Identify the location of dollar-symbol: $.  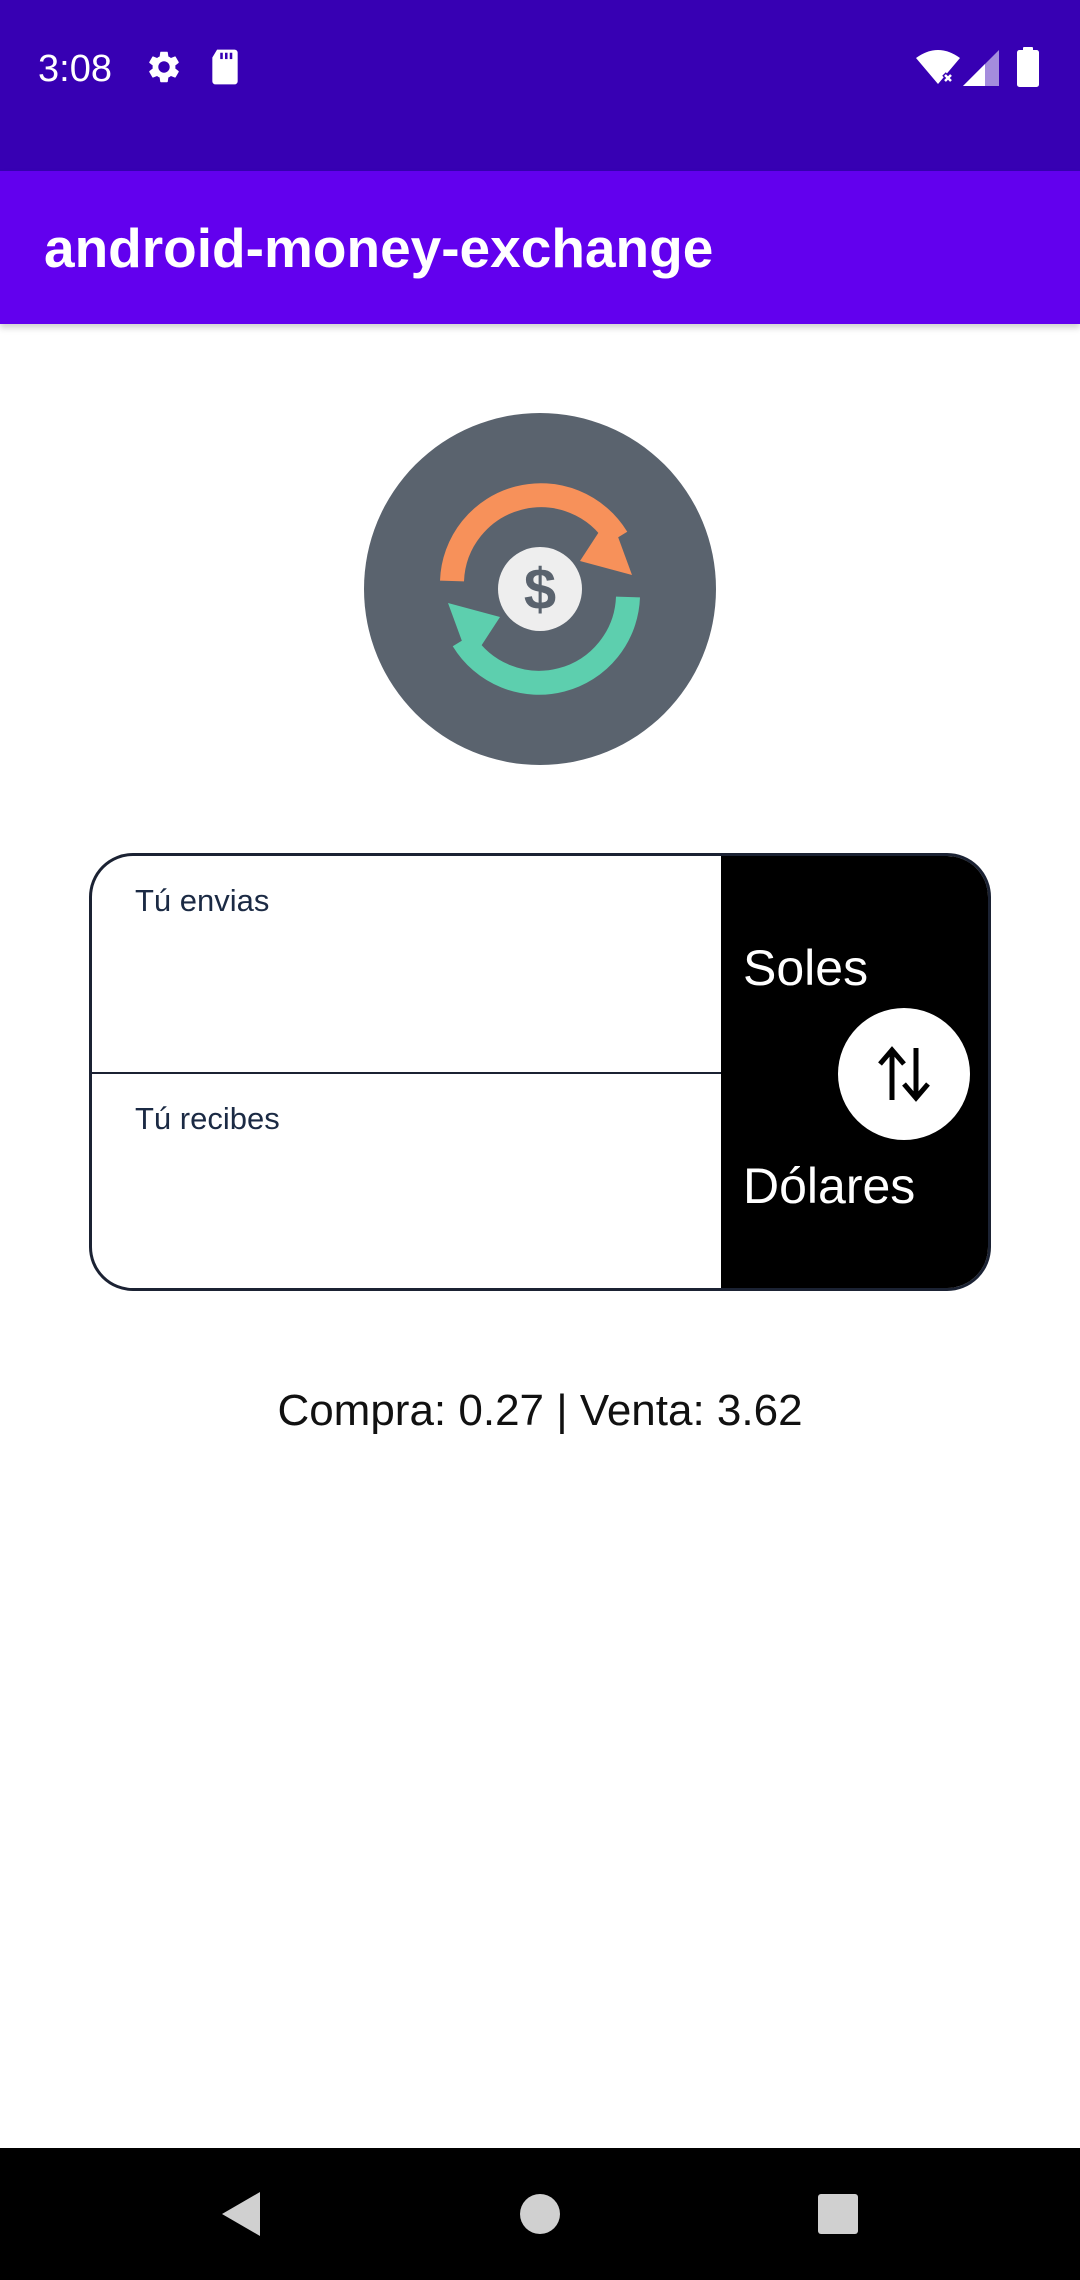
(540, 589).